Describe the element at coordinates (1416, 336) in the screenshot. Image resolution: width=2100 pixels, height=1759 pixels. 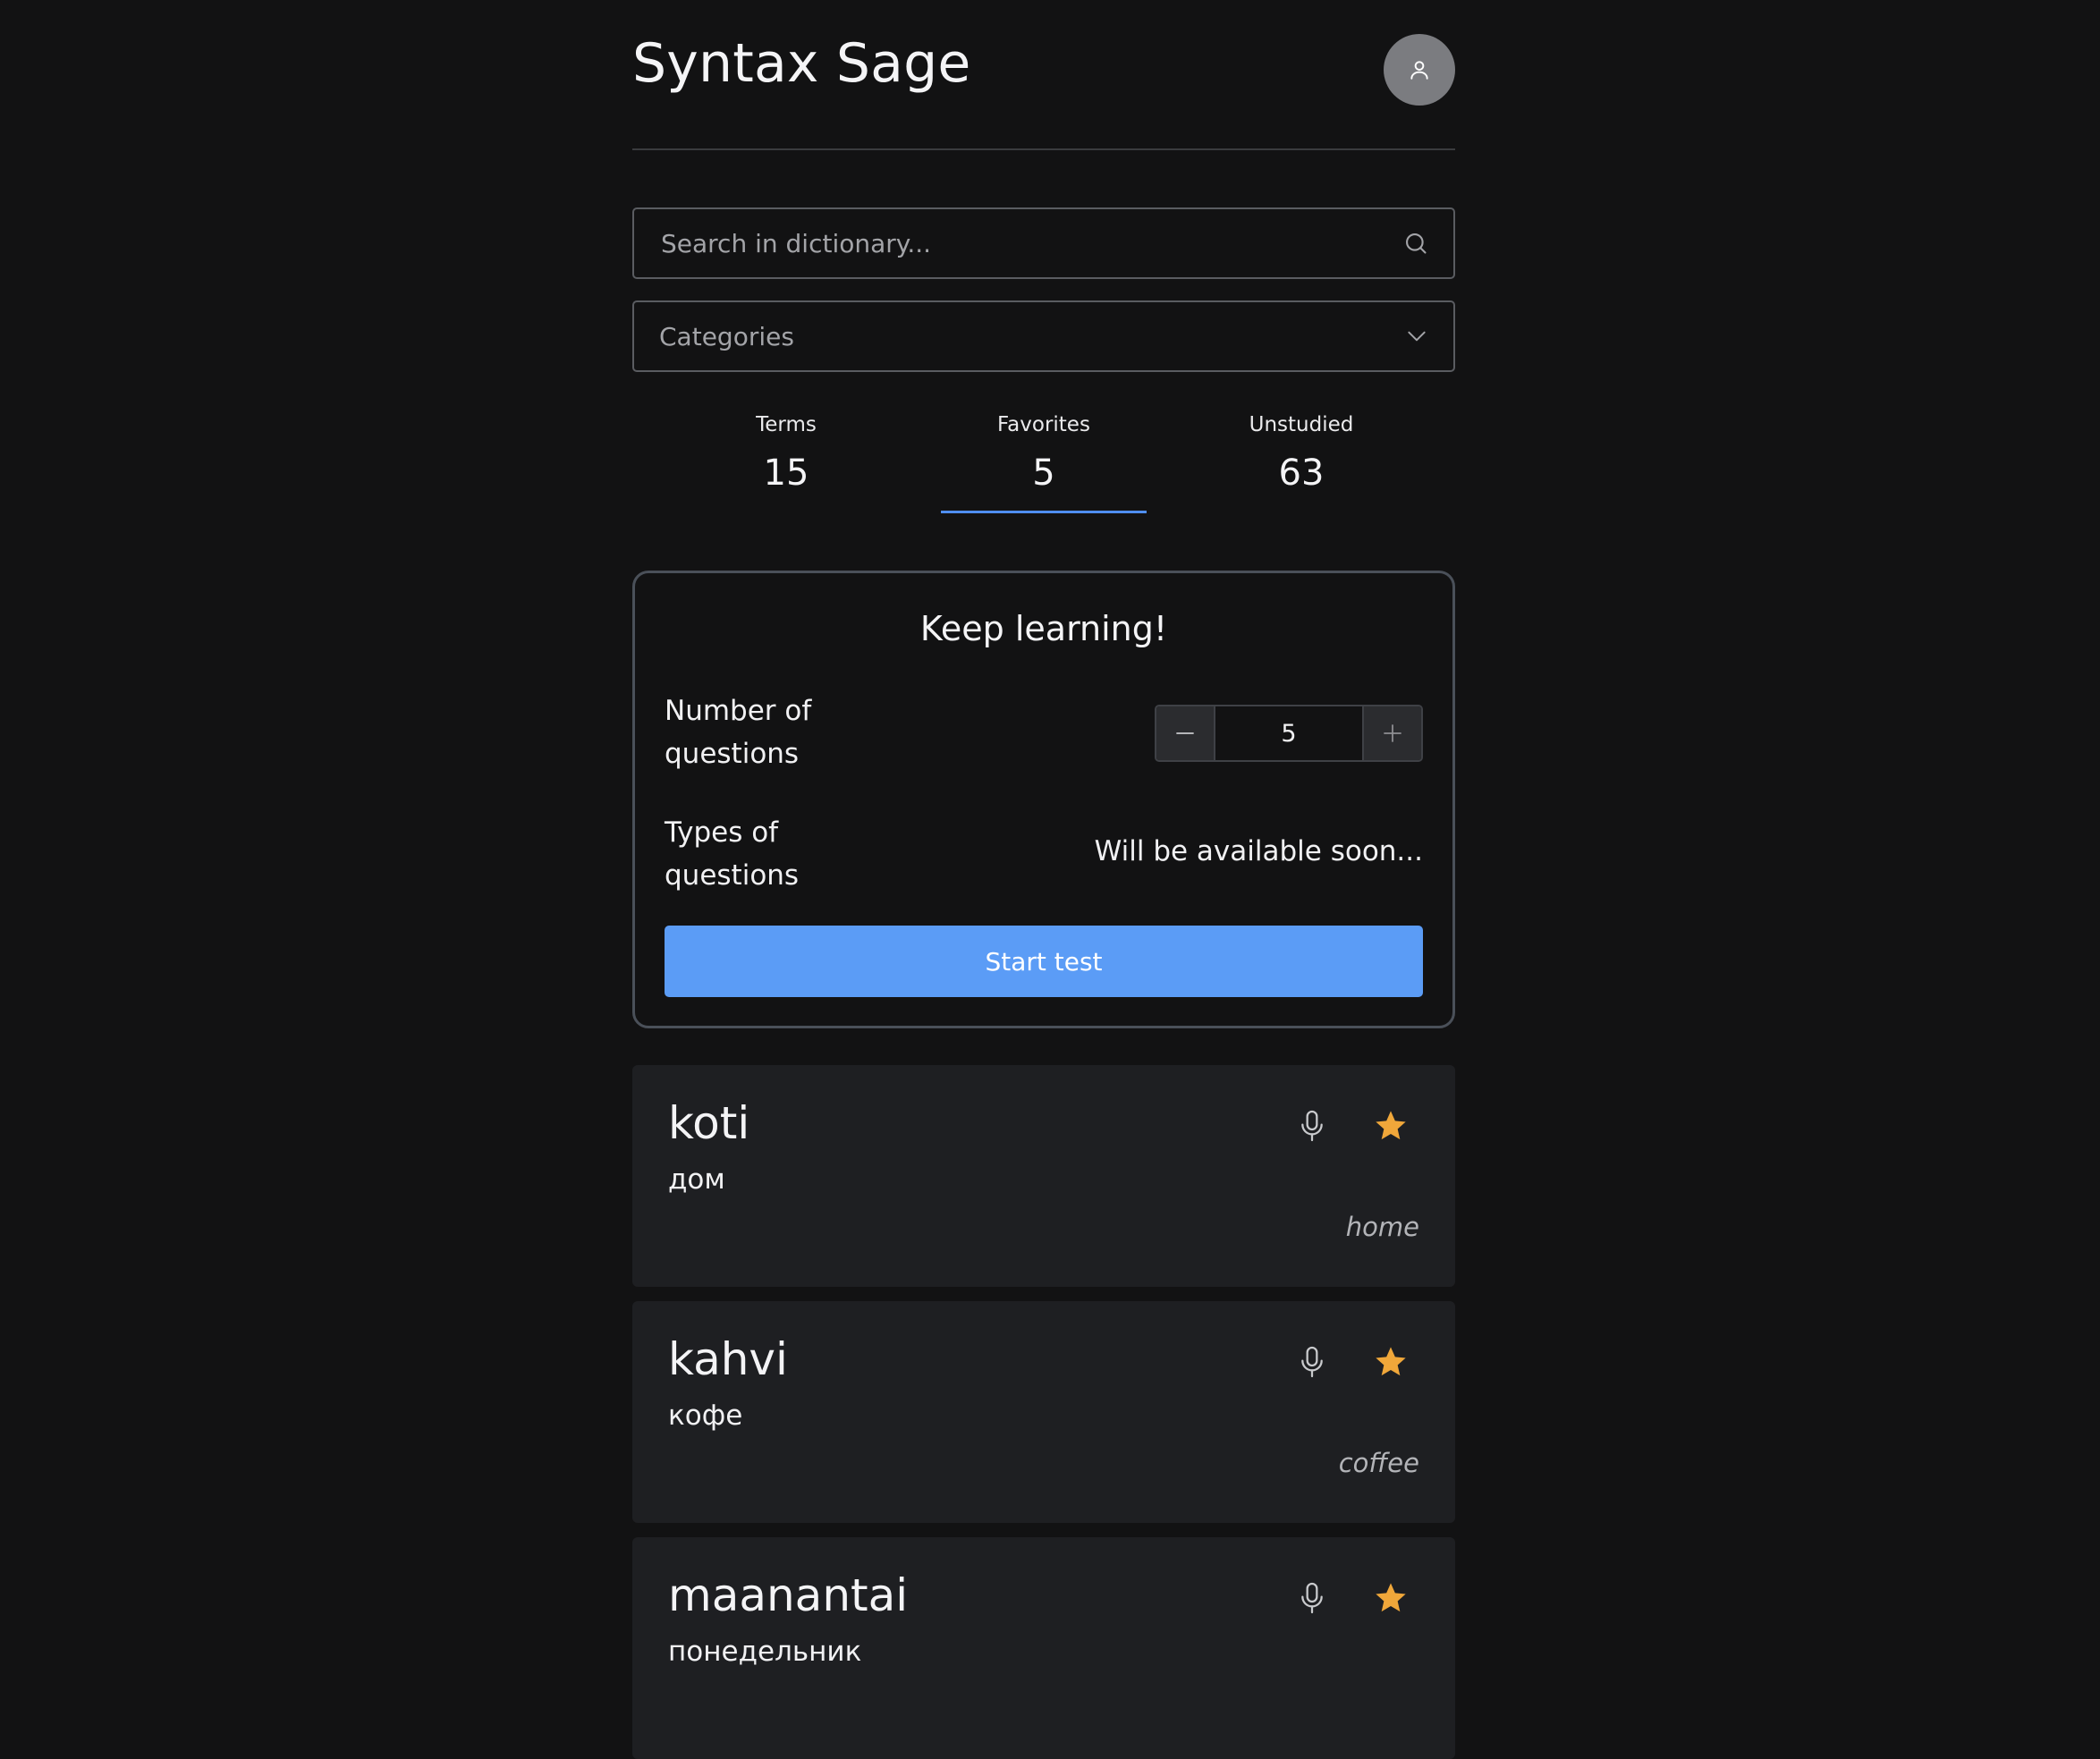
I see `chevron-down-icon` at that location.